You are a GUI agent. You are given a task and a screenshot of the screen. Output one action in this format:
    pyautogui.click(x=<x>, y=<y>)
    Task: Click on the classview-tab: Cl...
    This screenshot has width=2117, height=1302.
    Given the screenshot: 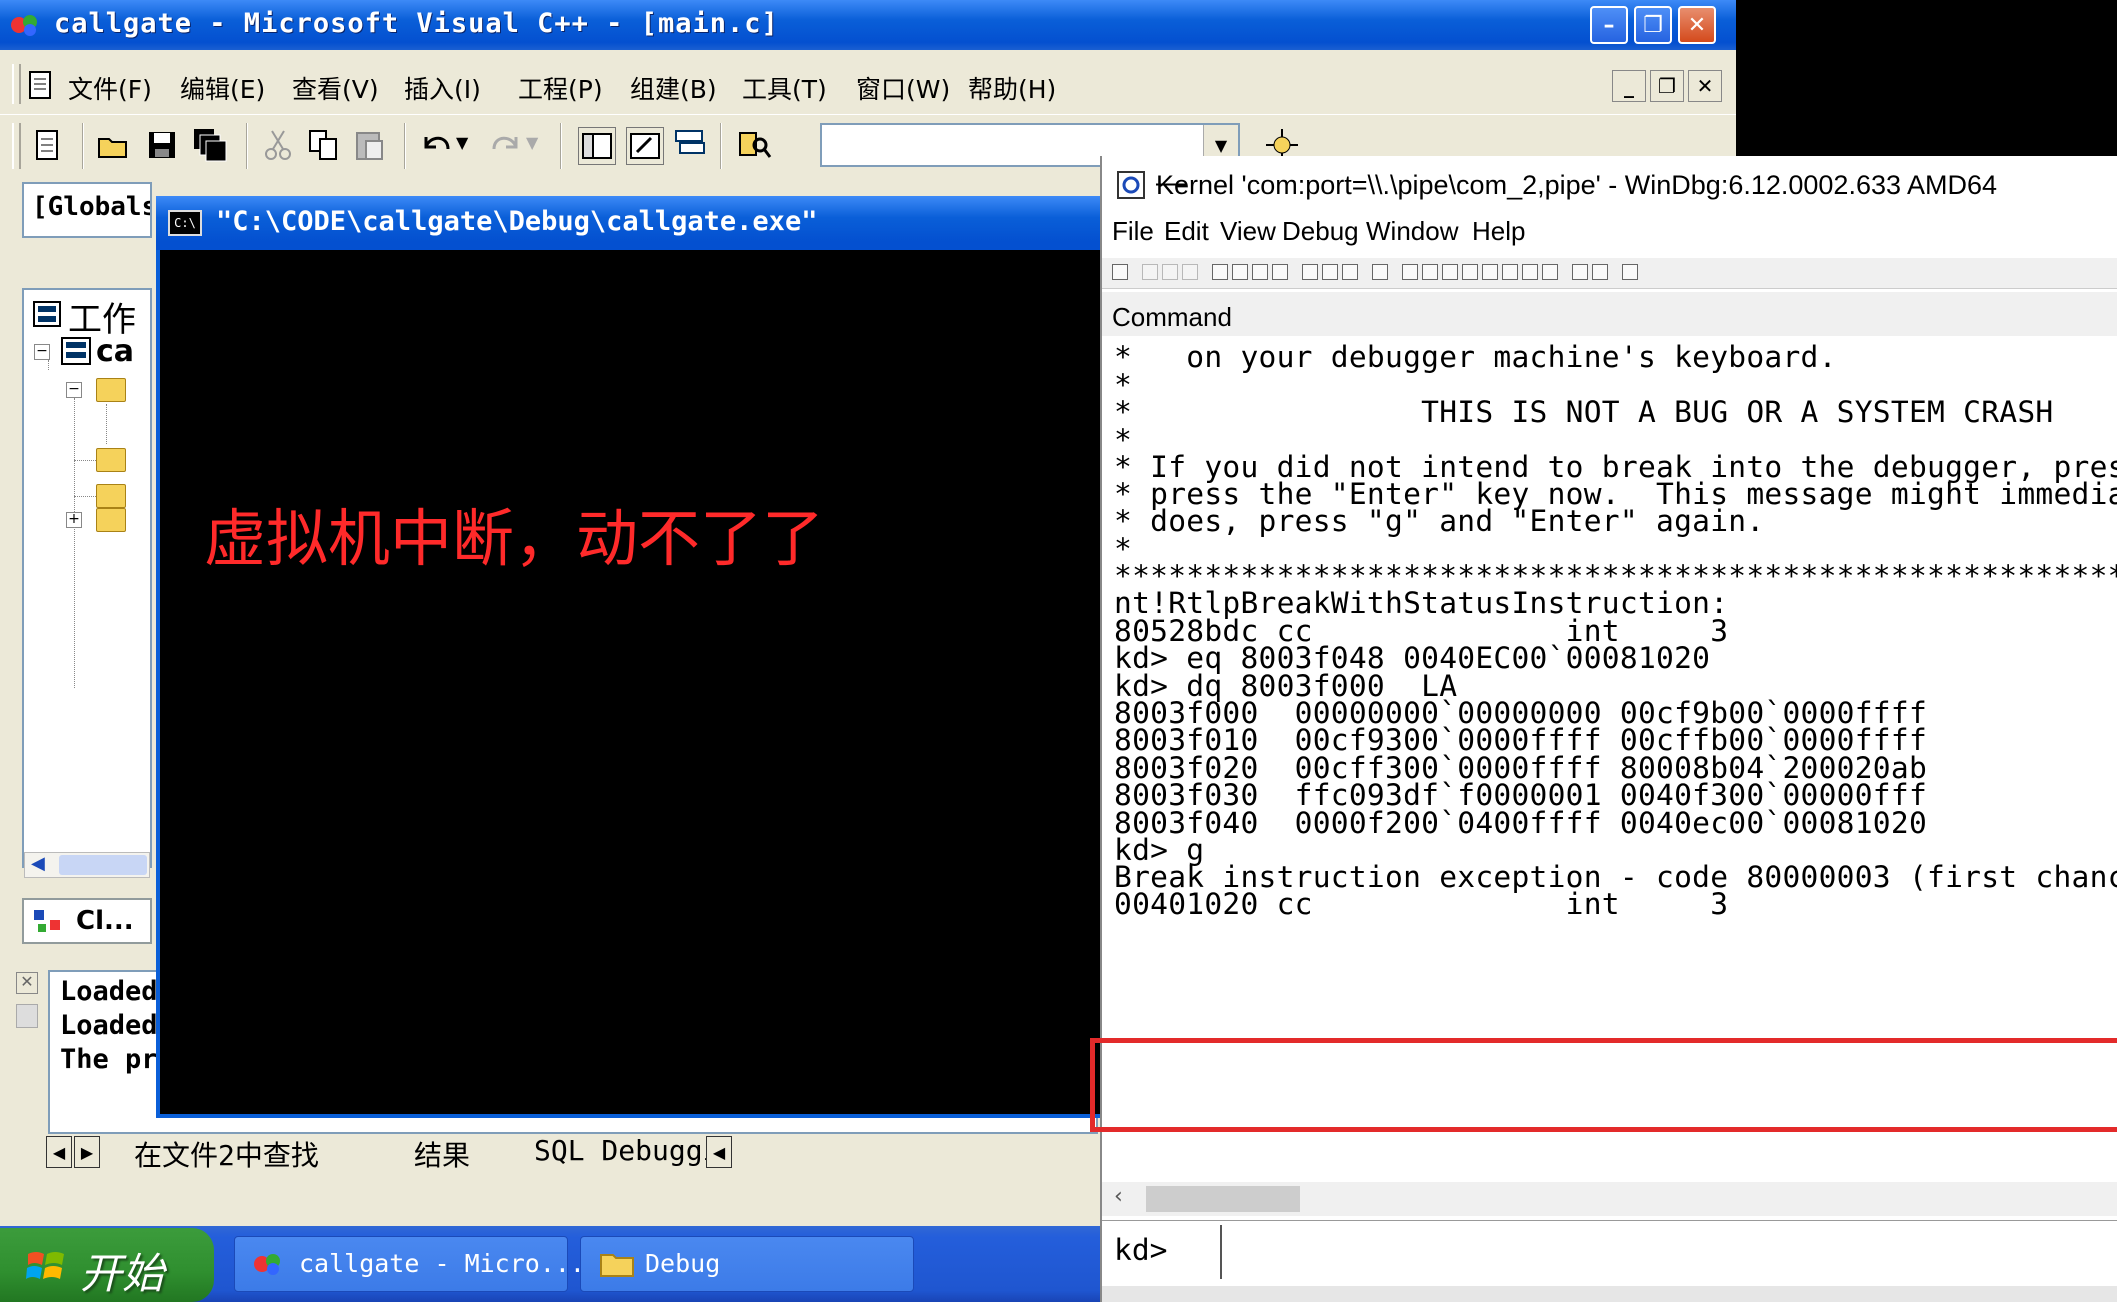 What is the action you would take?
    pyautogui.click(x=87, y=921)
    